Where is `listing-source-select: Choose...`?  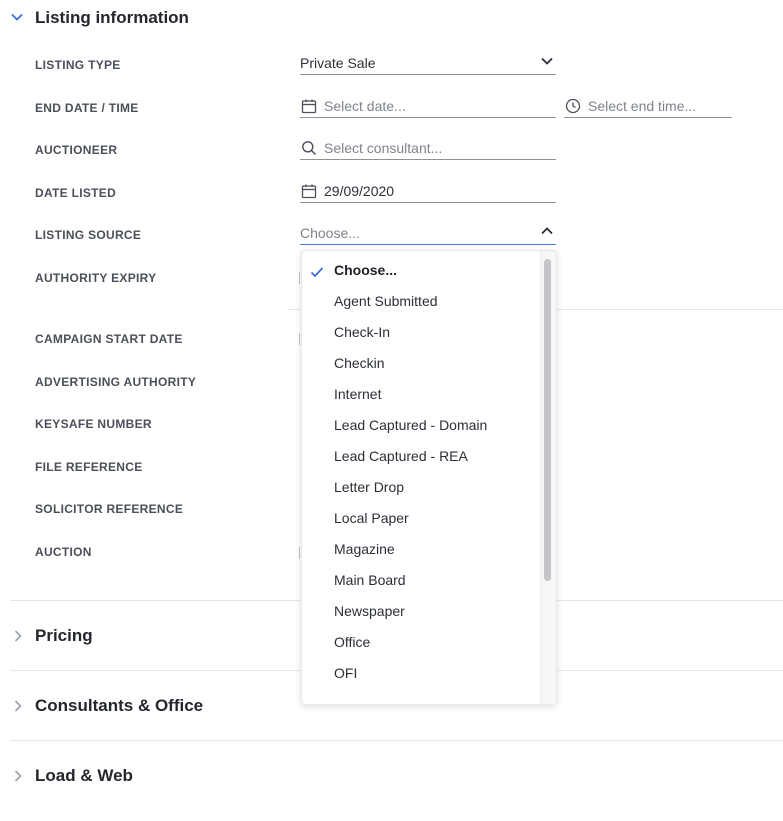
listing-source-select: Choose... is located at coordinates (428, 233).